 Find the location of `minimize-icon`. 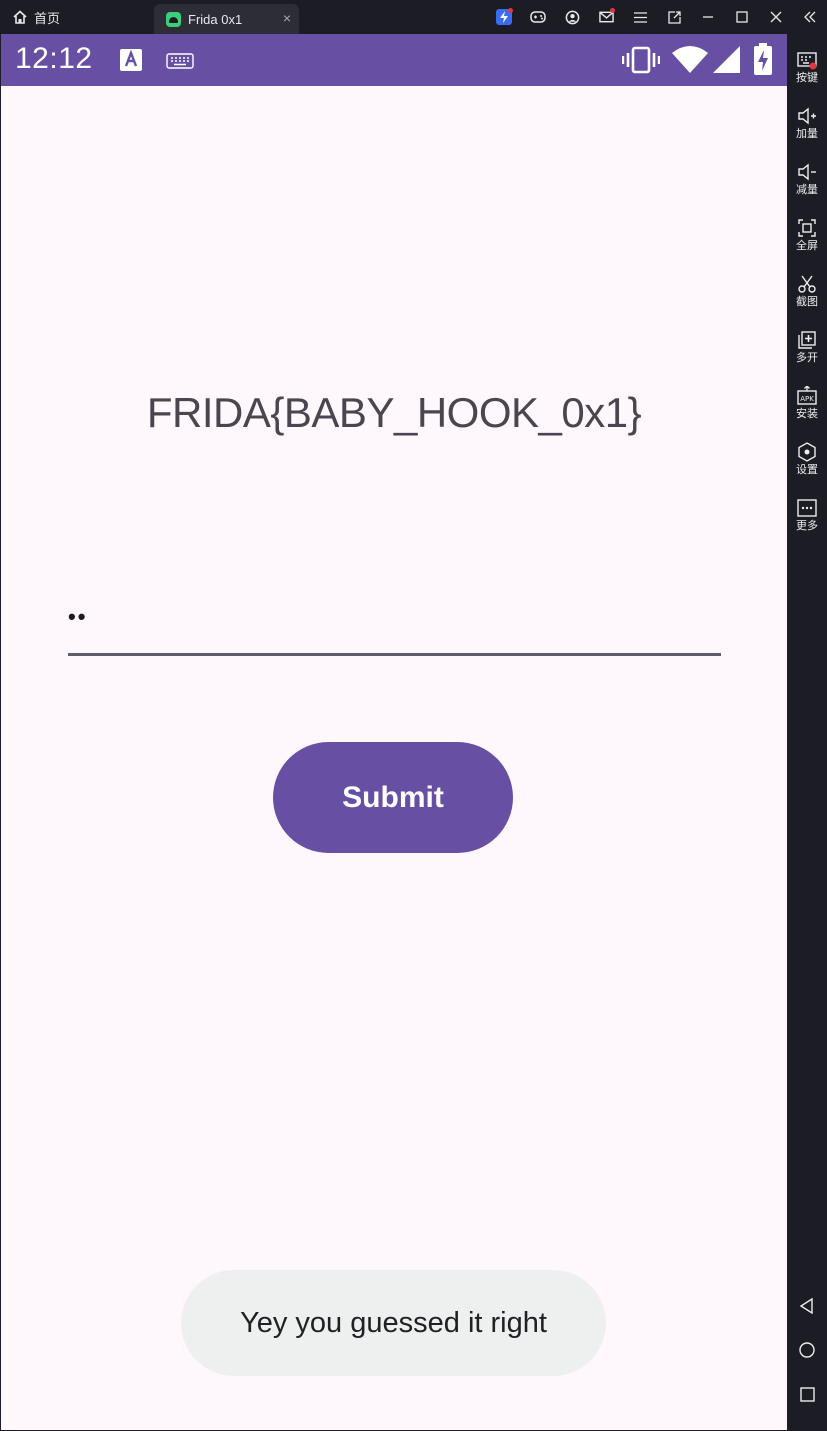

minimize-icon is located at coordinates (708, 17).